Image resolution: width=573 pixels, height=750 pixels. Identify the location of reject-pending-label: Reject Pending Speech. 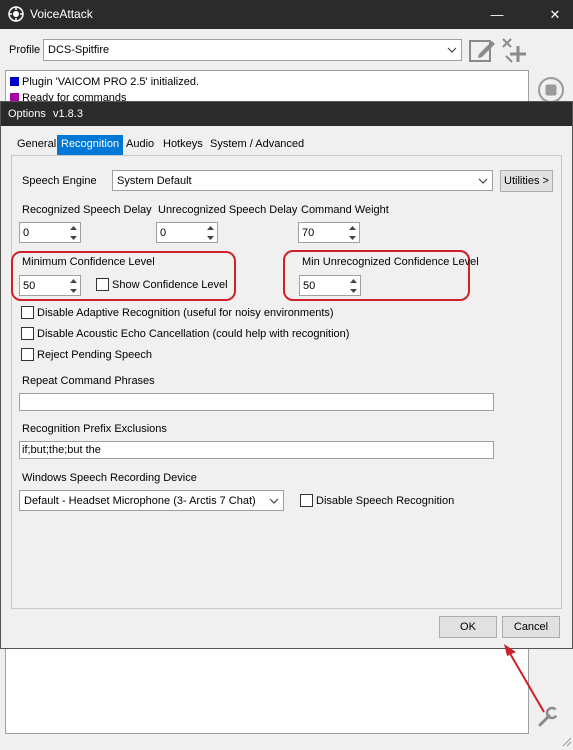
(94, 355).